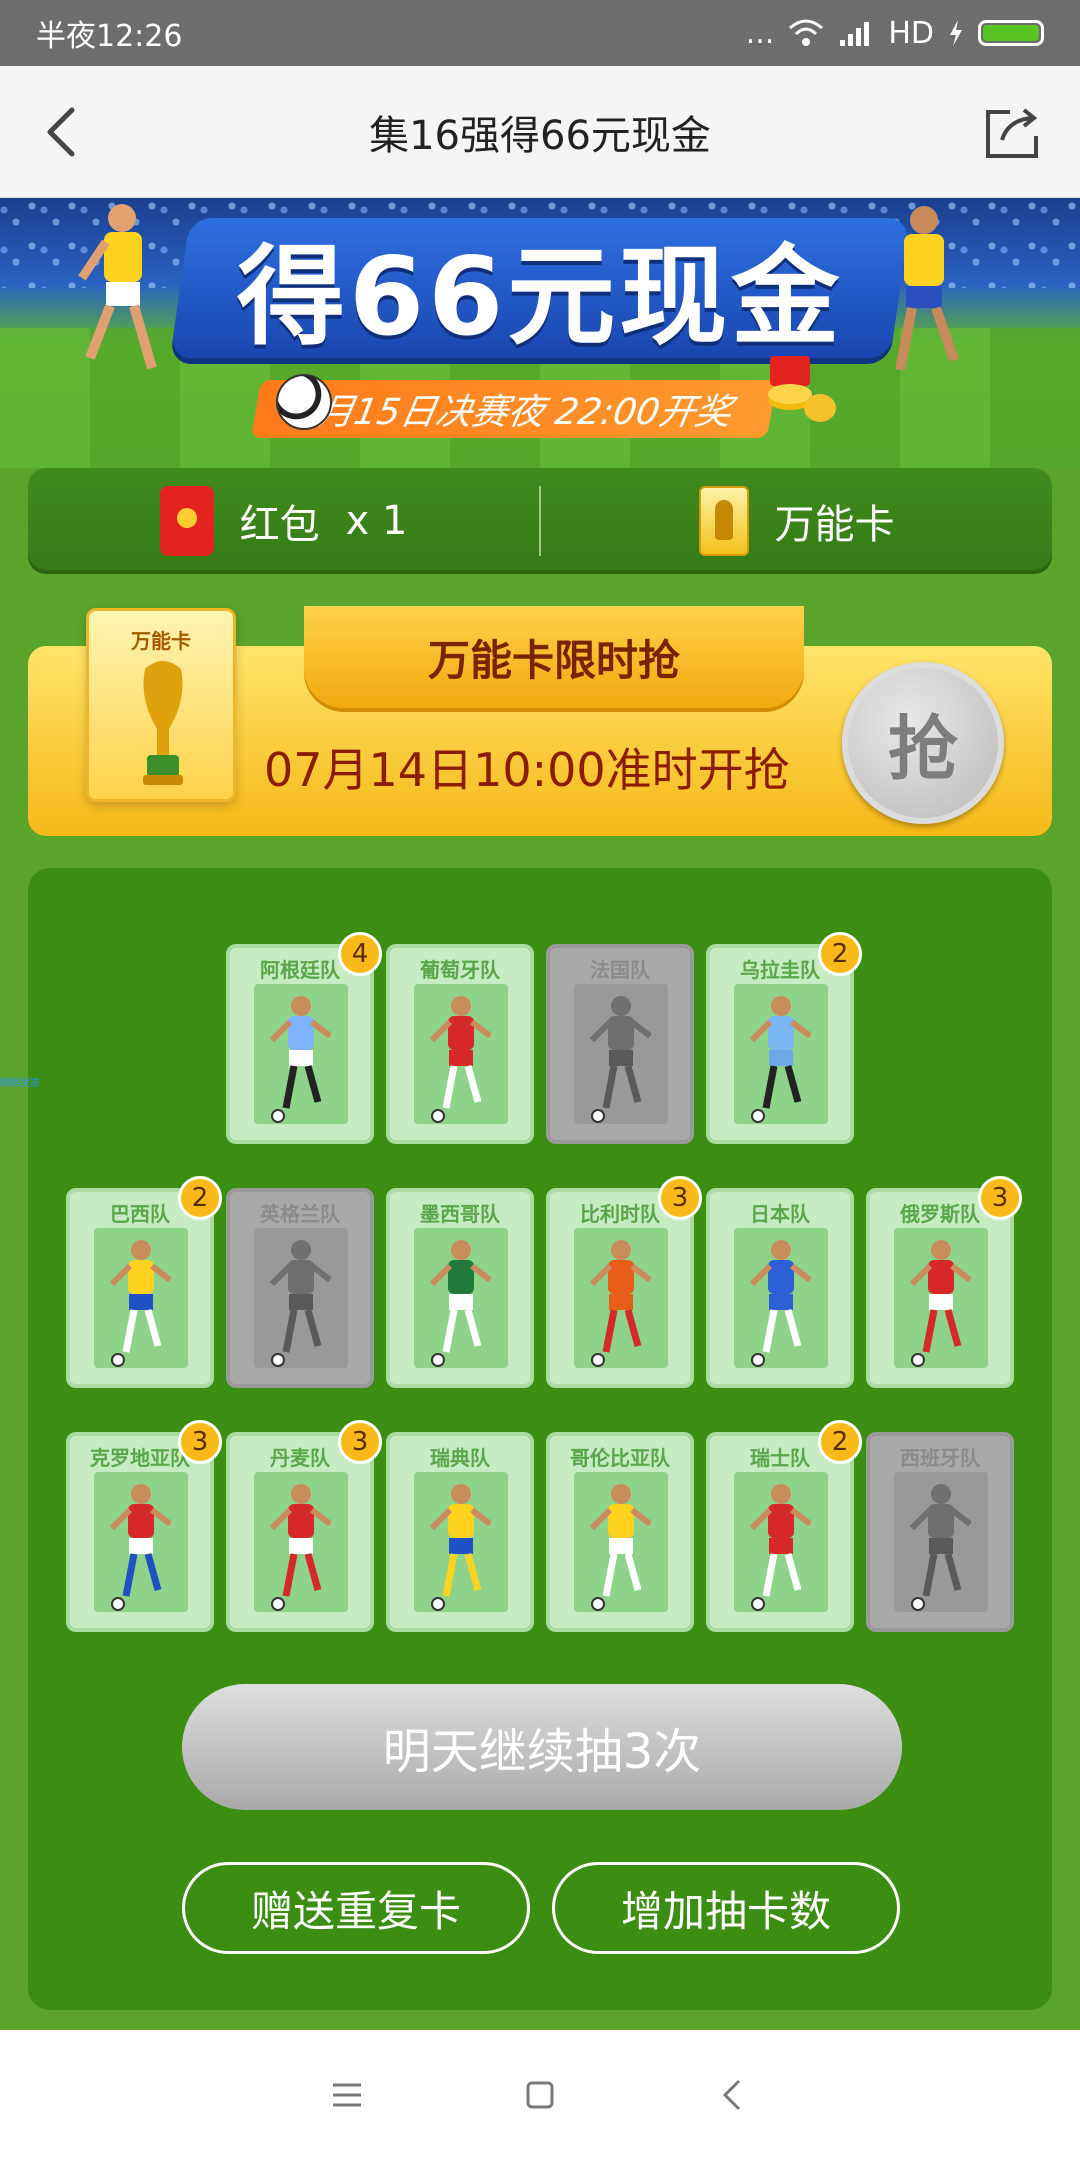 The image size is (1080, 2160). I want to click on team-card: 阿根廷队 4, so click(304, 1038).